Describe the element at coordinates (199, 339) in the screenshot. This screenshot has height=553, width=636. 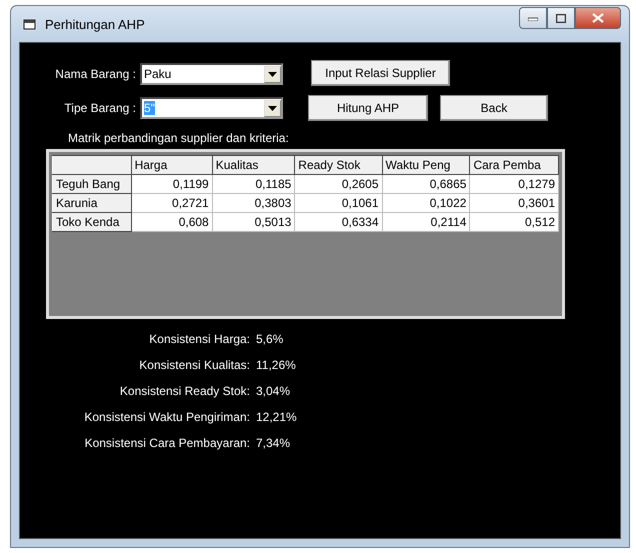
I see `consistency-label: Konsistensi Harga:` at that location.